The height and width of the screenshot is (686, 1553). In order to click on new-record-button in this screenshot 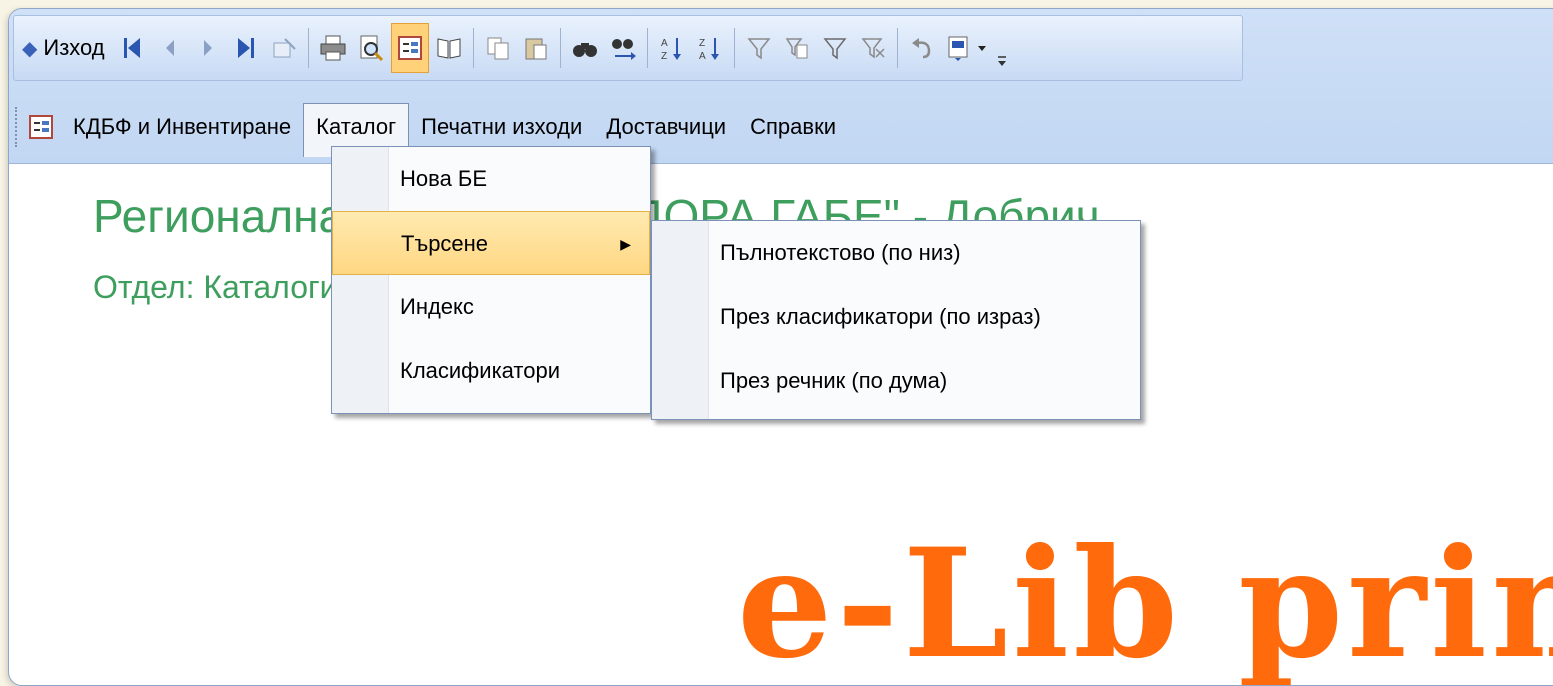, I will do `click(284, 48)`.